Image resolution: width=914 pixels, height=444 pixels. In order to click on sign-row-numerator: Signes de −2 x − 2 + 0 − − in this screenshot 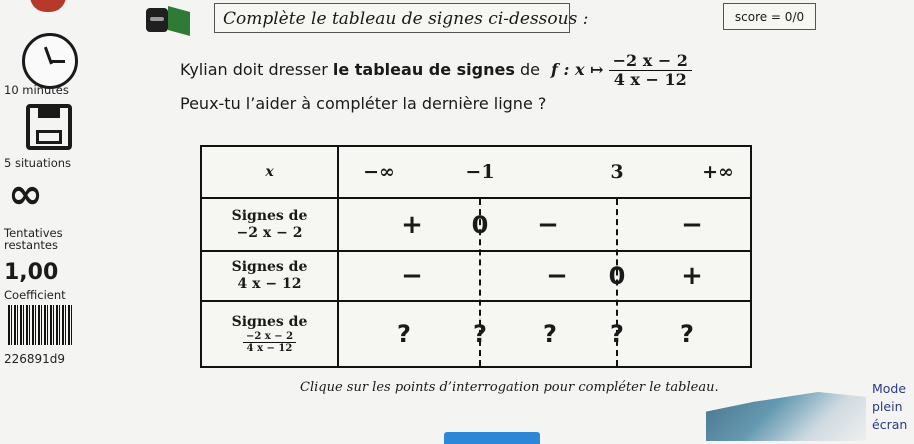, I will do `click(476, 225)`.